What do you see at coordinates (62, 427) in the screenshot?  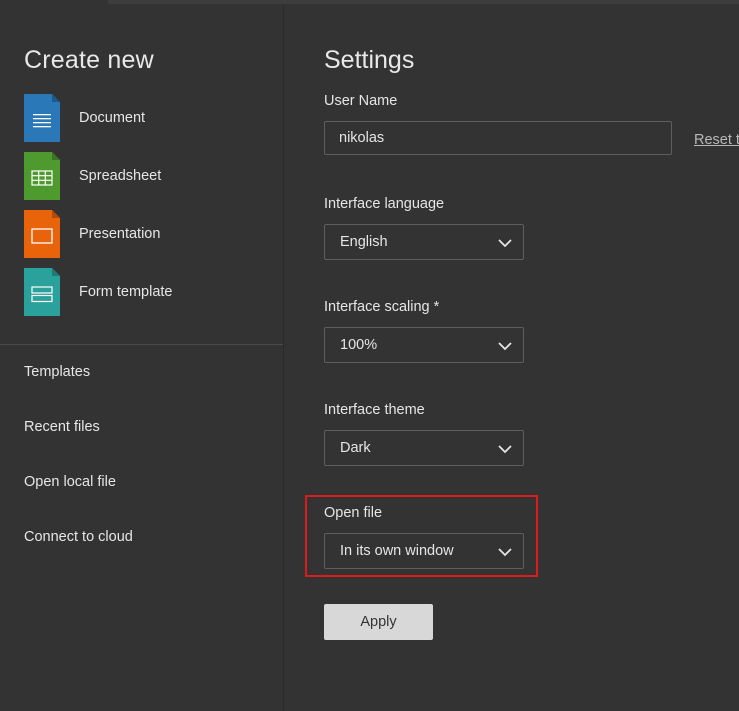 I see `sidebar-item-recent-files: Recent files` at bounding box center [62, 427].